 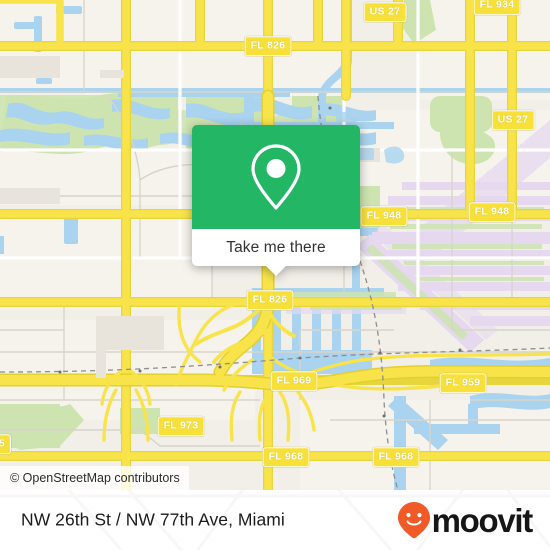 I want to click on location-title: NW 26th St / NW 77th Ave, Miami, so click(x=153, y=519).